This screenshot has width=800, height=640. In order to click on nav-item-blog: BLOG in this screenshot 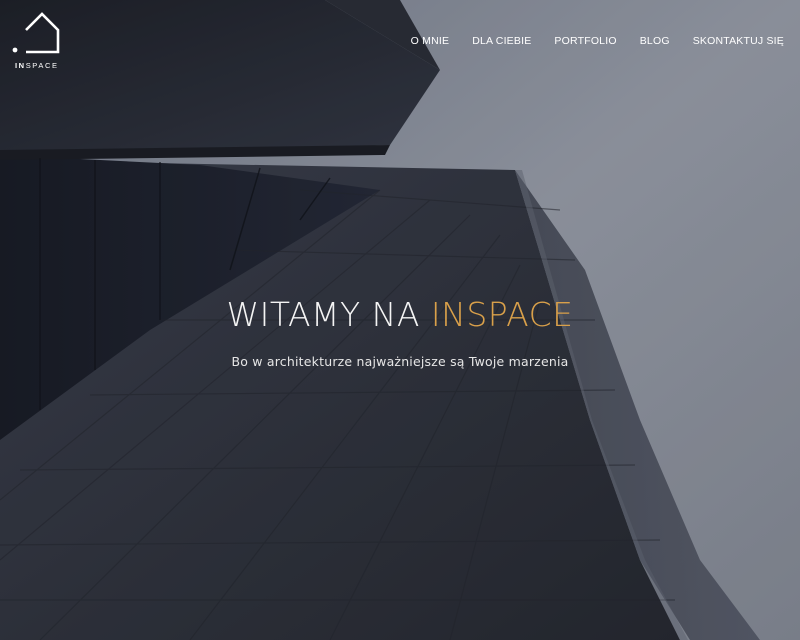, I will do `click(655, 41)`.